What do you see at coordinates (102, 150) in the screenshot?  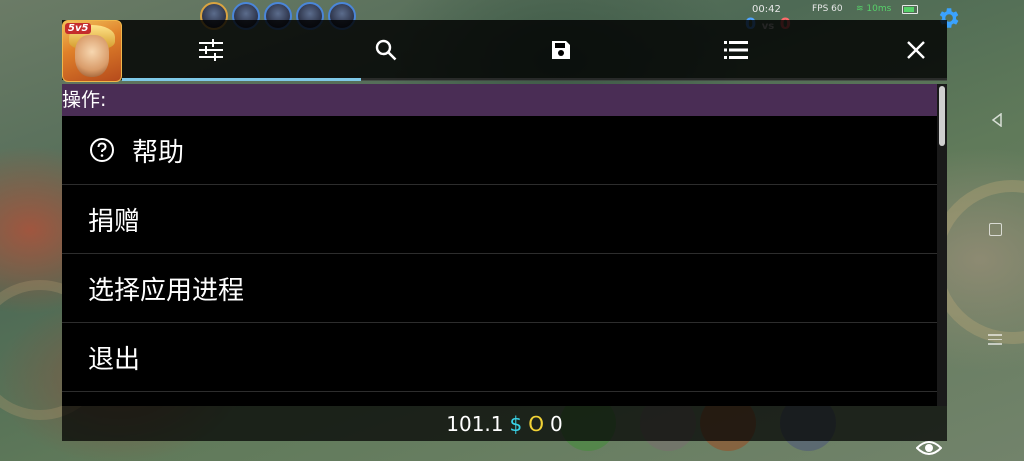 I see `help-circle-icon` at bounding box center [102, 150].